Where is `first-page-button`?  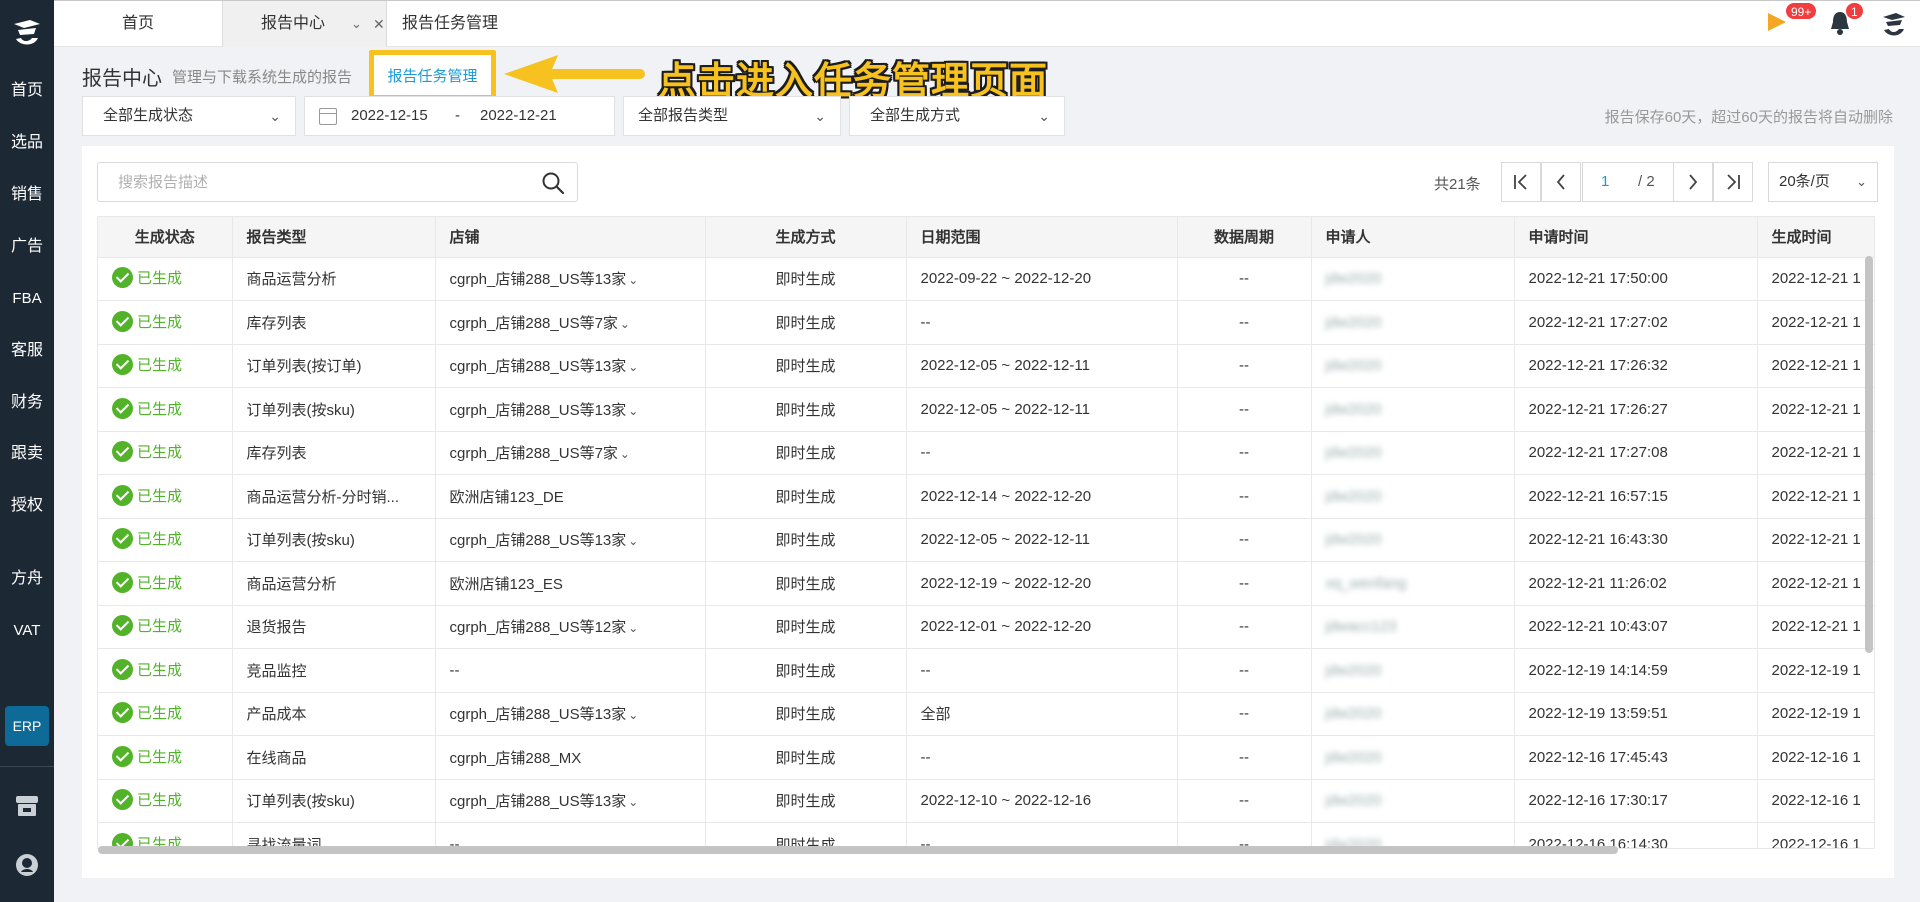
first-page-button is located at coordinates (1521, 182).